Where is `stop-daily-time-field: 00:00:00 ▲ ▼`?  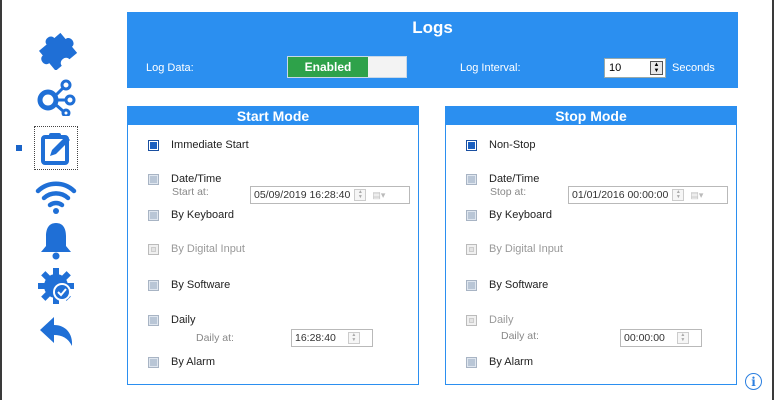 stop-daily-time-field: 00:00:00 ▲ ▼ is located at coordinates (661, 338).